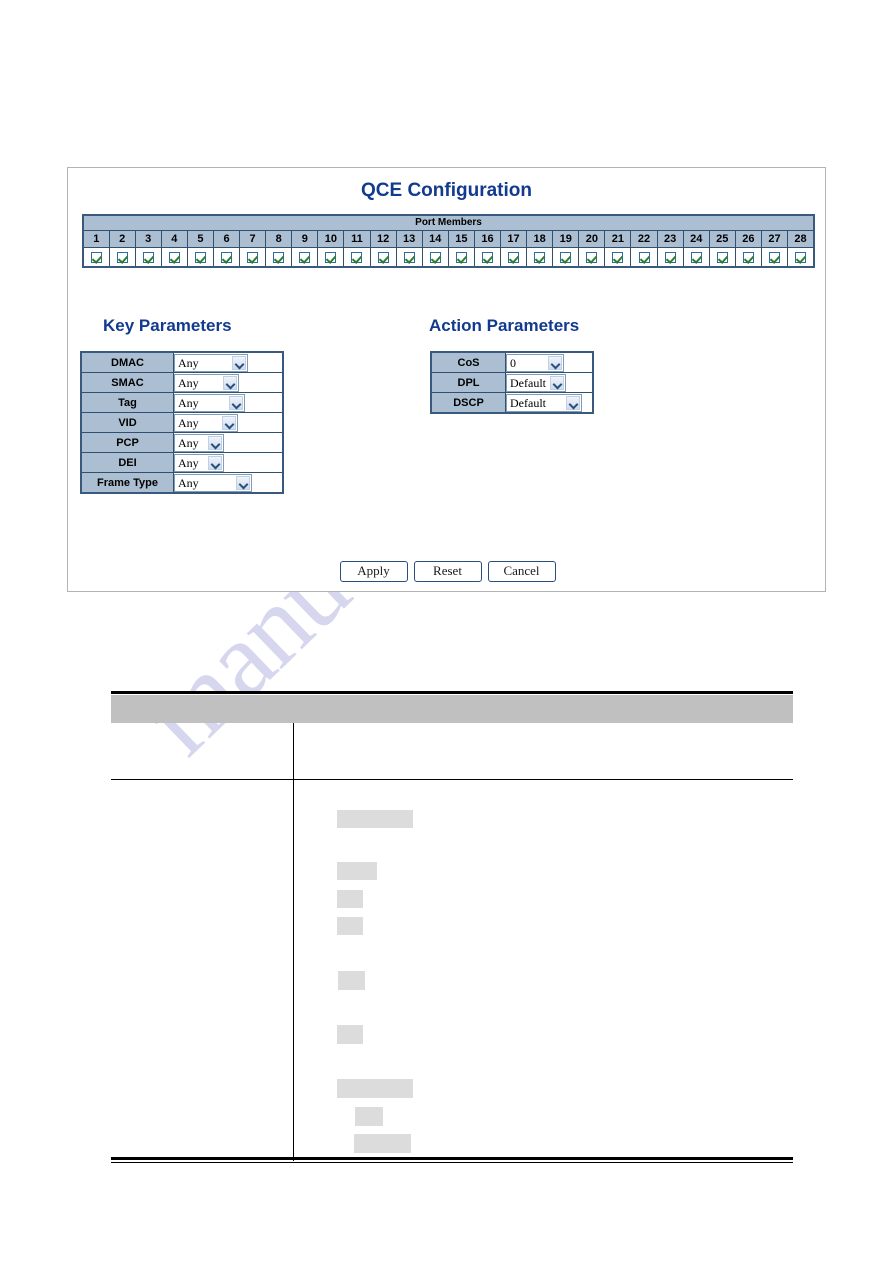 The width and height of the screenshot is (893, 1263). I want to click on key-param-select-tag: Any, so click(209, 402).